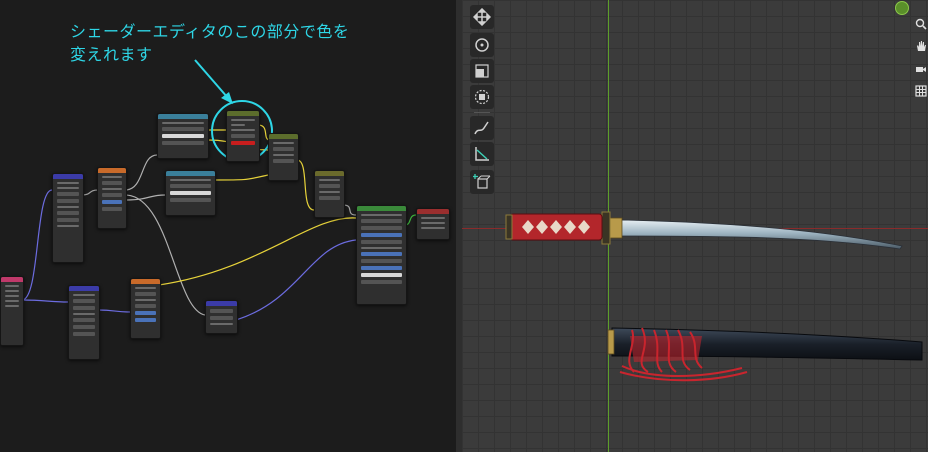 The width and height of the screenshot is (928, 452). I want to click on node-image-texture-a, so click(112, 198).